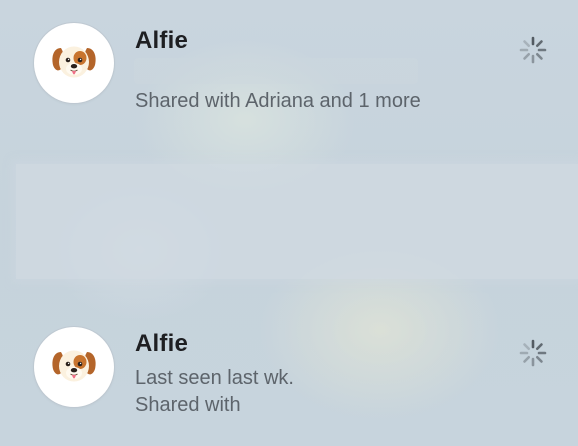 This screenshot has width=578, height=446. What do you see at coordinates (214, 378) in the screenshot?
I see `last-seen-text: Last seen last wk.` at bounding box center [214, 378].